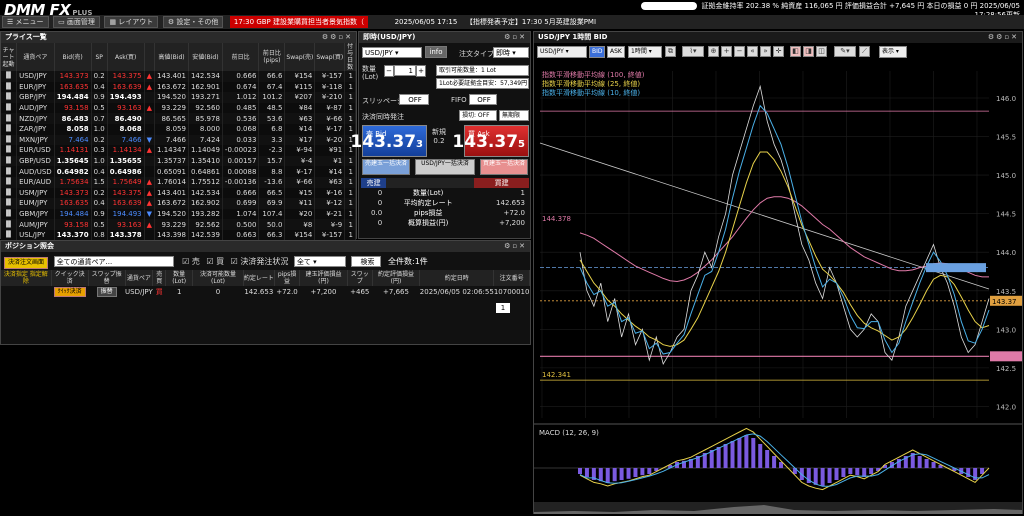 The width and height of the screenshot is (1024, 516). I want to click on qty-input: 1, so click(405, 70).